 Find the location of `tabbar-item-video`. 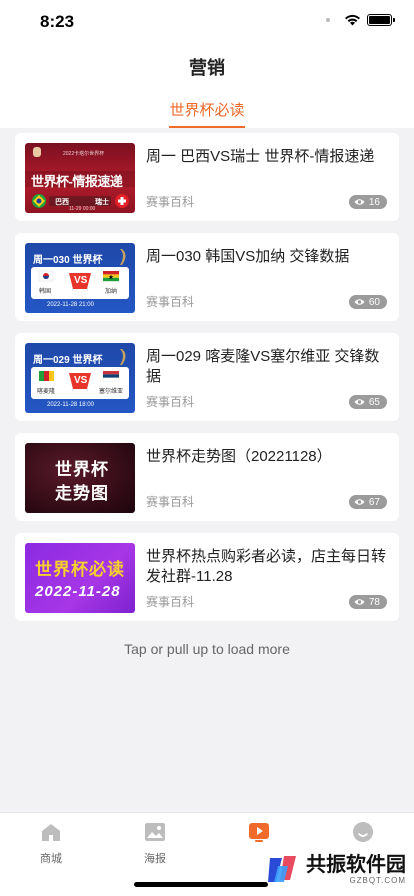

tabbar-item-video is located at coordinates (259, 835).